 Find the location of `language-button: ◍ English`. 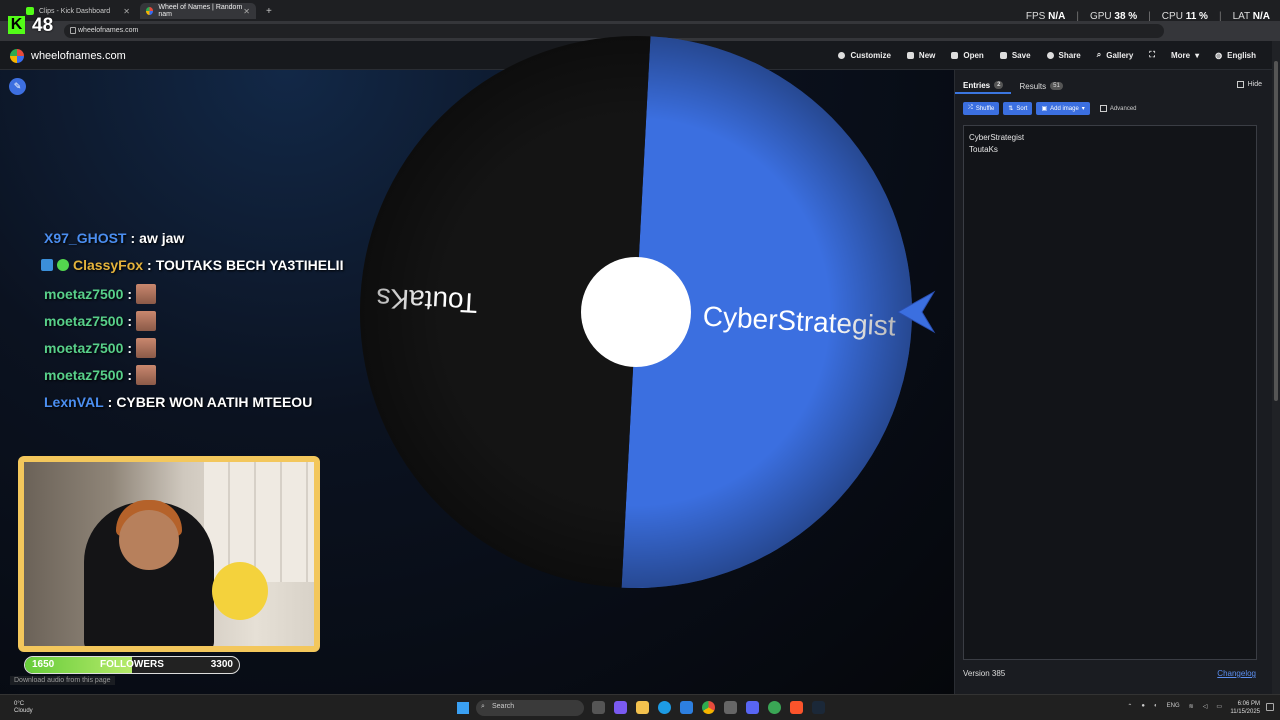

language-button: ◍ English is located at coordinates (1235, 55).